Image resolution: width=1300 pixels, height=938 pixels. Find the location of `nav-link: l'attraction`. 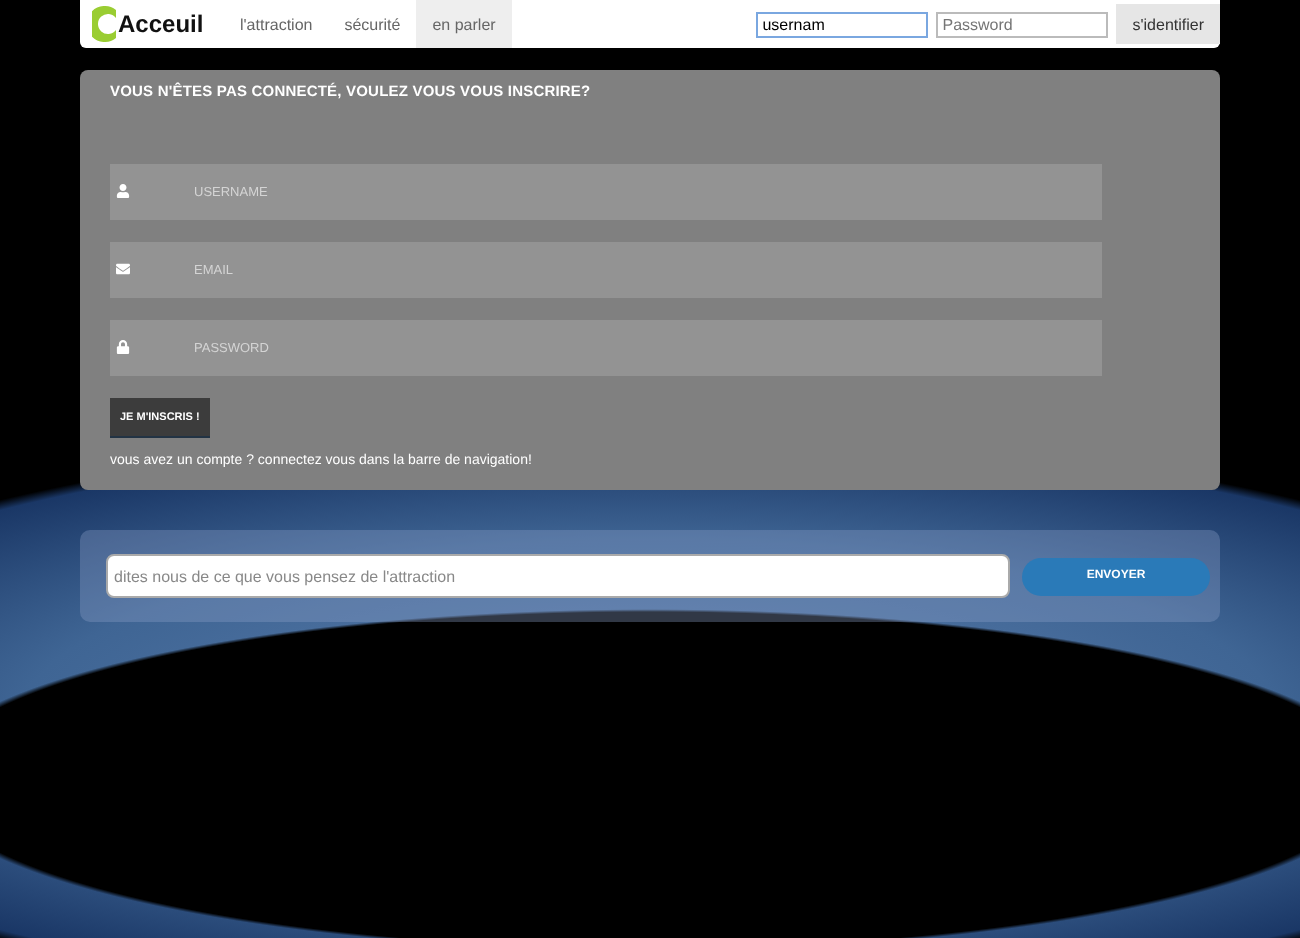

nav-link: l'attraction is located at coordinates (276, 24).